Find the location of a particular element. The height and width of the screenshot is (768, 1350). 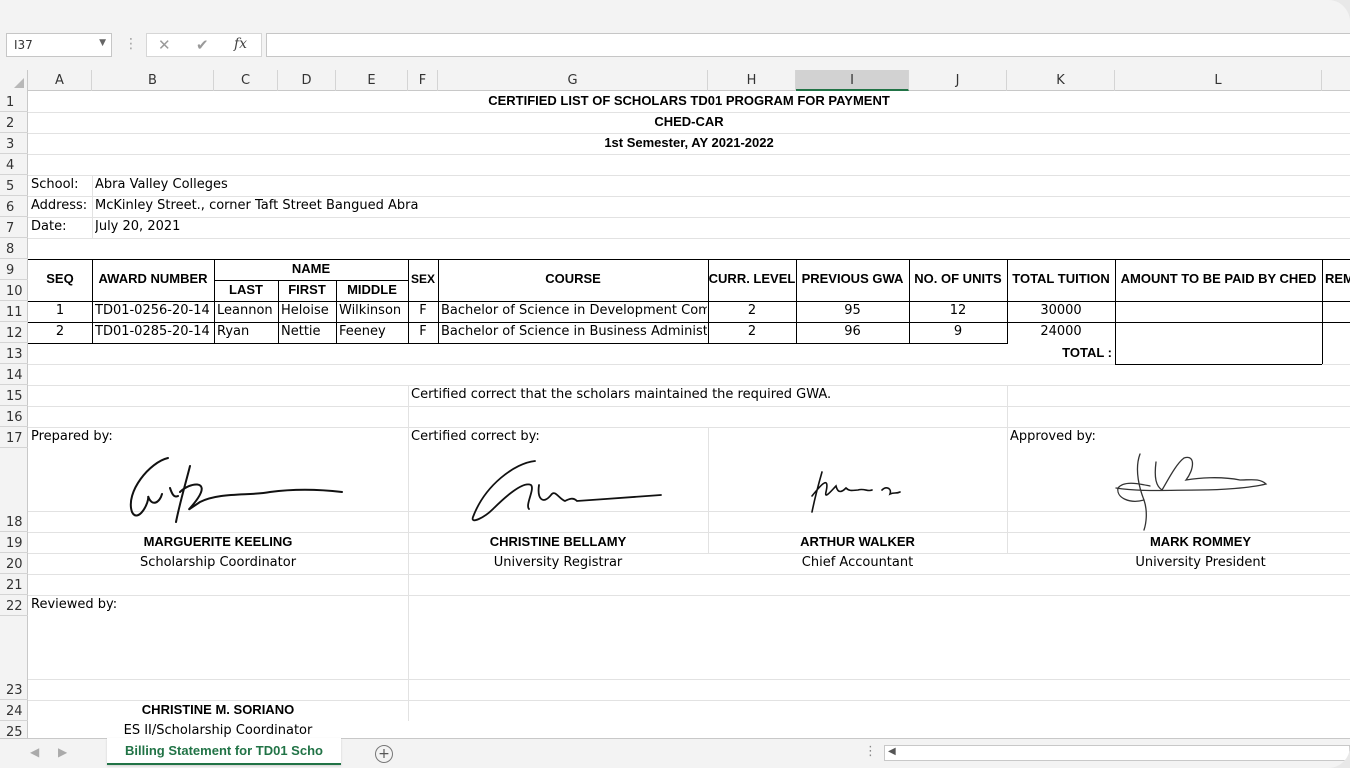

cell-last-name: Leannon is located at coordinates (247, 311).